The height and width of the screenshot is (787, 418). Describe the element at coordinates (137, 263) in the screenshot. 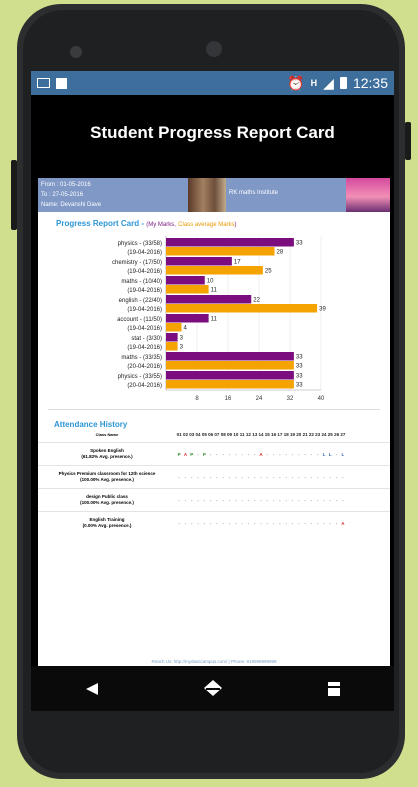

I see `category-label: chemistry - (17/50)` at that location.